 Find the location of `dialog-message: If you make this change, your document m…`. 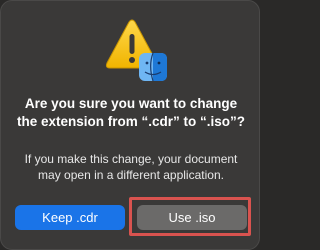

dialog-message: If you make this change, your document m… is located at coordinates (131, 167).